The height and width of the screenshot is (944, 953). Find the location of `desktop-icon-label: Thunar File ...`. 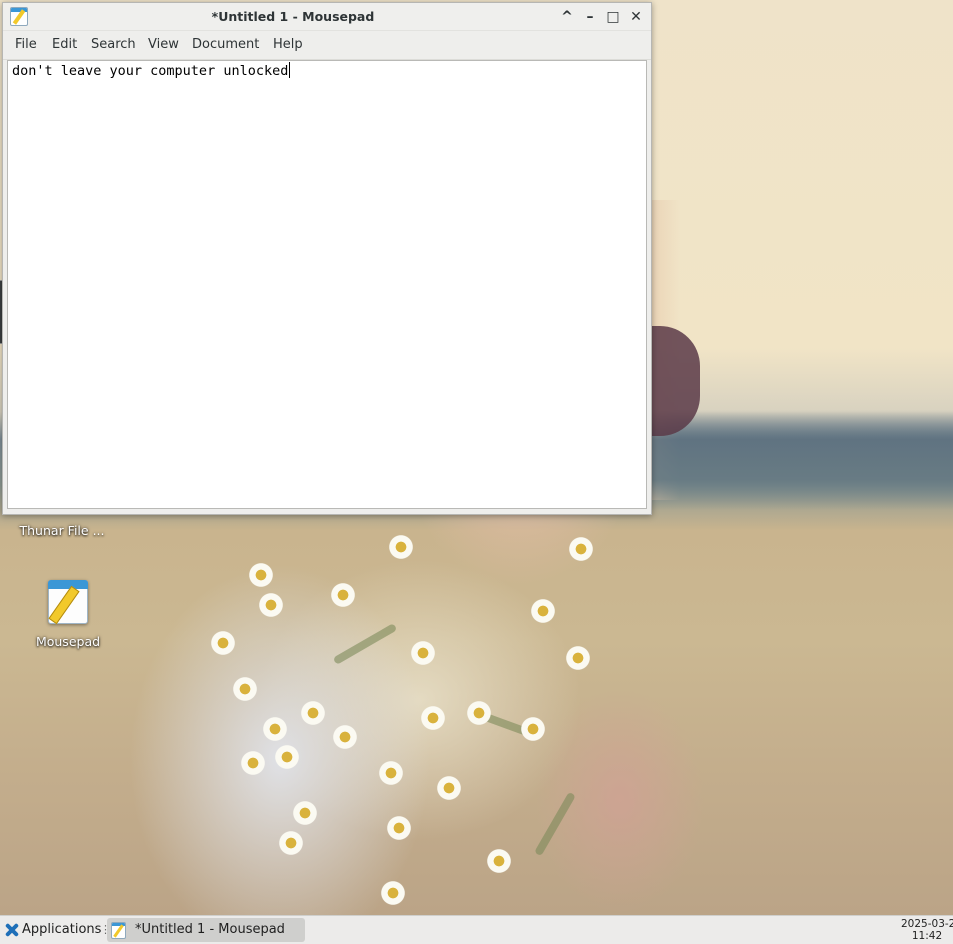

desktop-icon-label: Thunar File ... is located at coordinates (62, 530).